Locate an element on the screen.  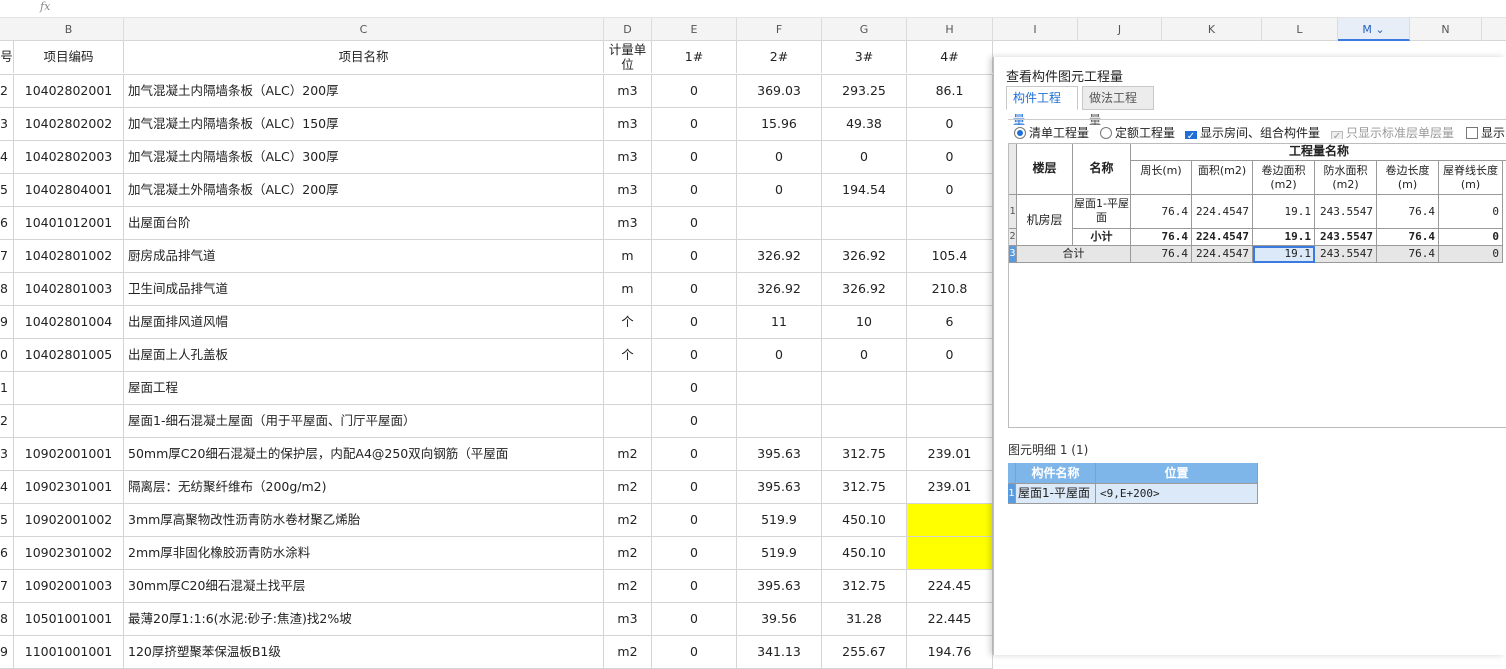
unit-cell is located at coordinates (628, 421).